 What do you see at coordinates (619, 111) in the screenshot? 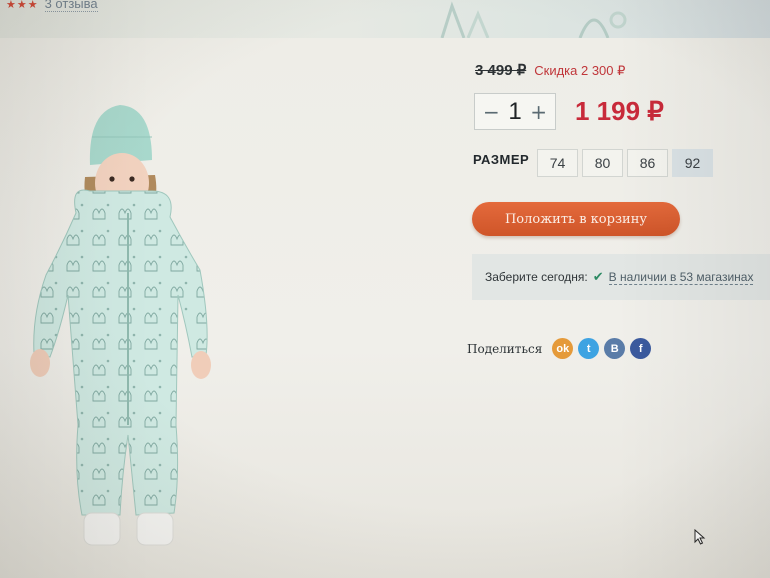
I see `current-price: 1 199 ₽` at bounding box center [619, 111].